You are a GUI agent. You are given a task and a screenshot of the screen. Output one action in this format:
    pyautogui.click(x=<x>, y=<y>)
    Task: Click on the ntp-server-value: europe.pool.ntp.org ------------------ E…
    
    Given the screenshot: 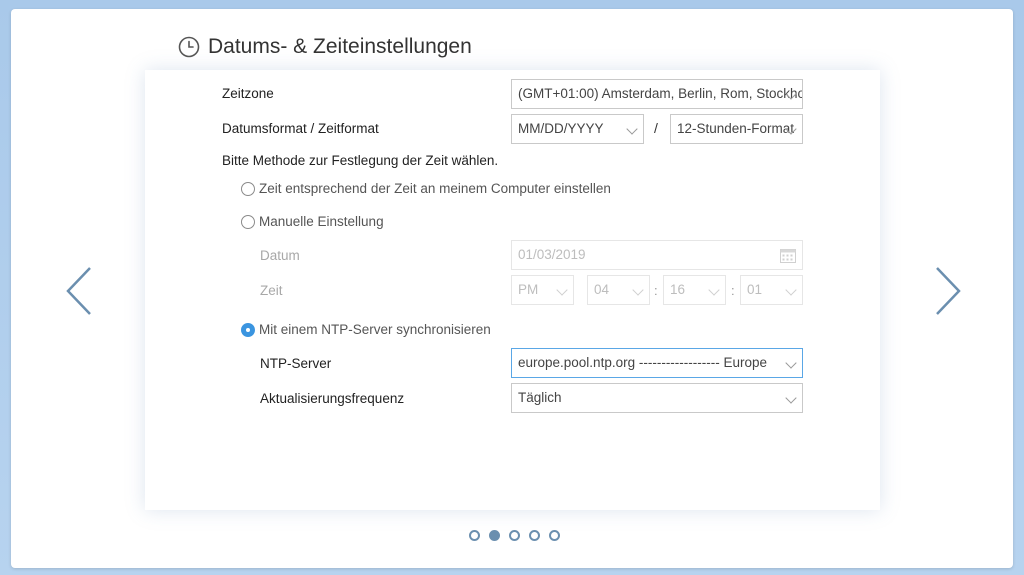 What is the action you would take?
    pyautogui.click(x=643, y=362)
    